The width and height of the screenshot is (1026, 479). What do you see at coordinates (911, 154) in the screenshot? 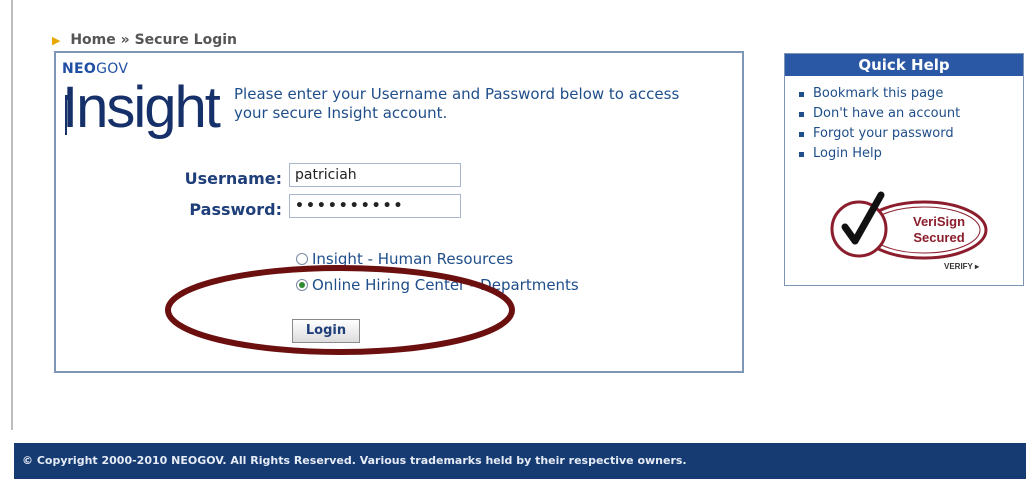
I see `quick-help-link-login-help: Login Help` at bounding box center [911, 154].